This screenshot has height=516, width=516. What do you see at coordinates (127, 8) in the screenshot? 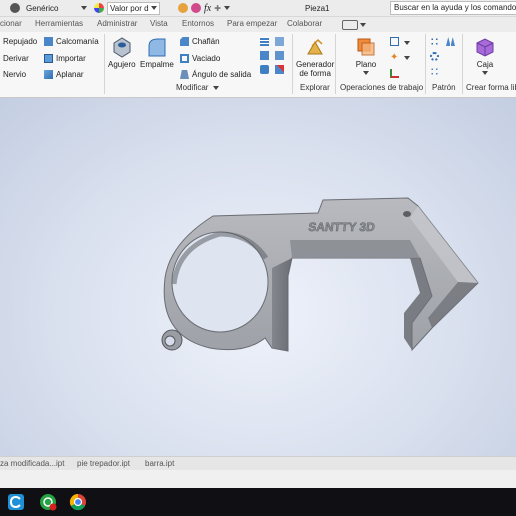
I see `appearance-selector: Valor por d` at bounding box center [127, 8].